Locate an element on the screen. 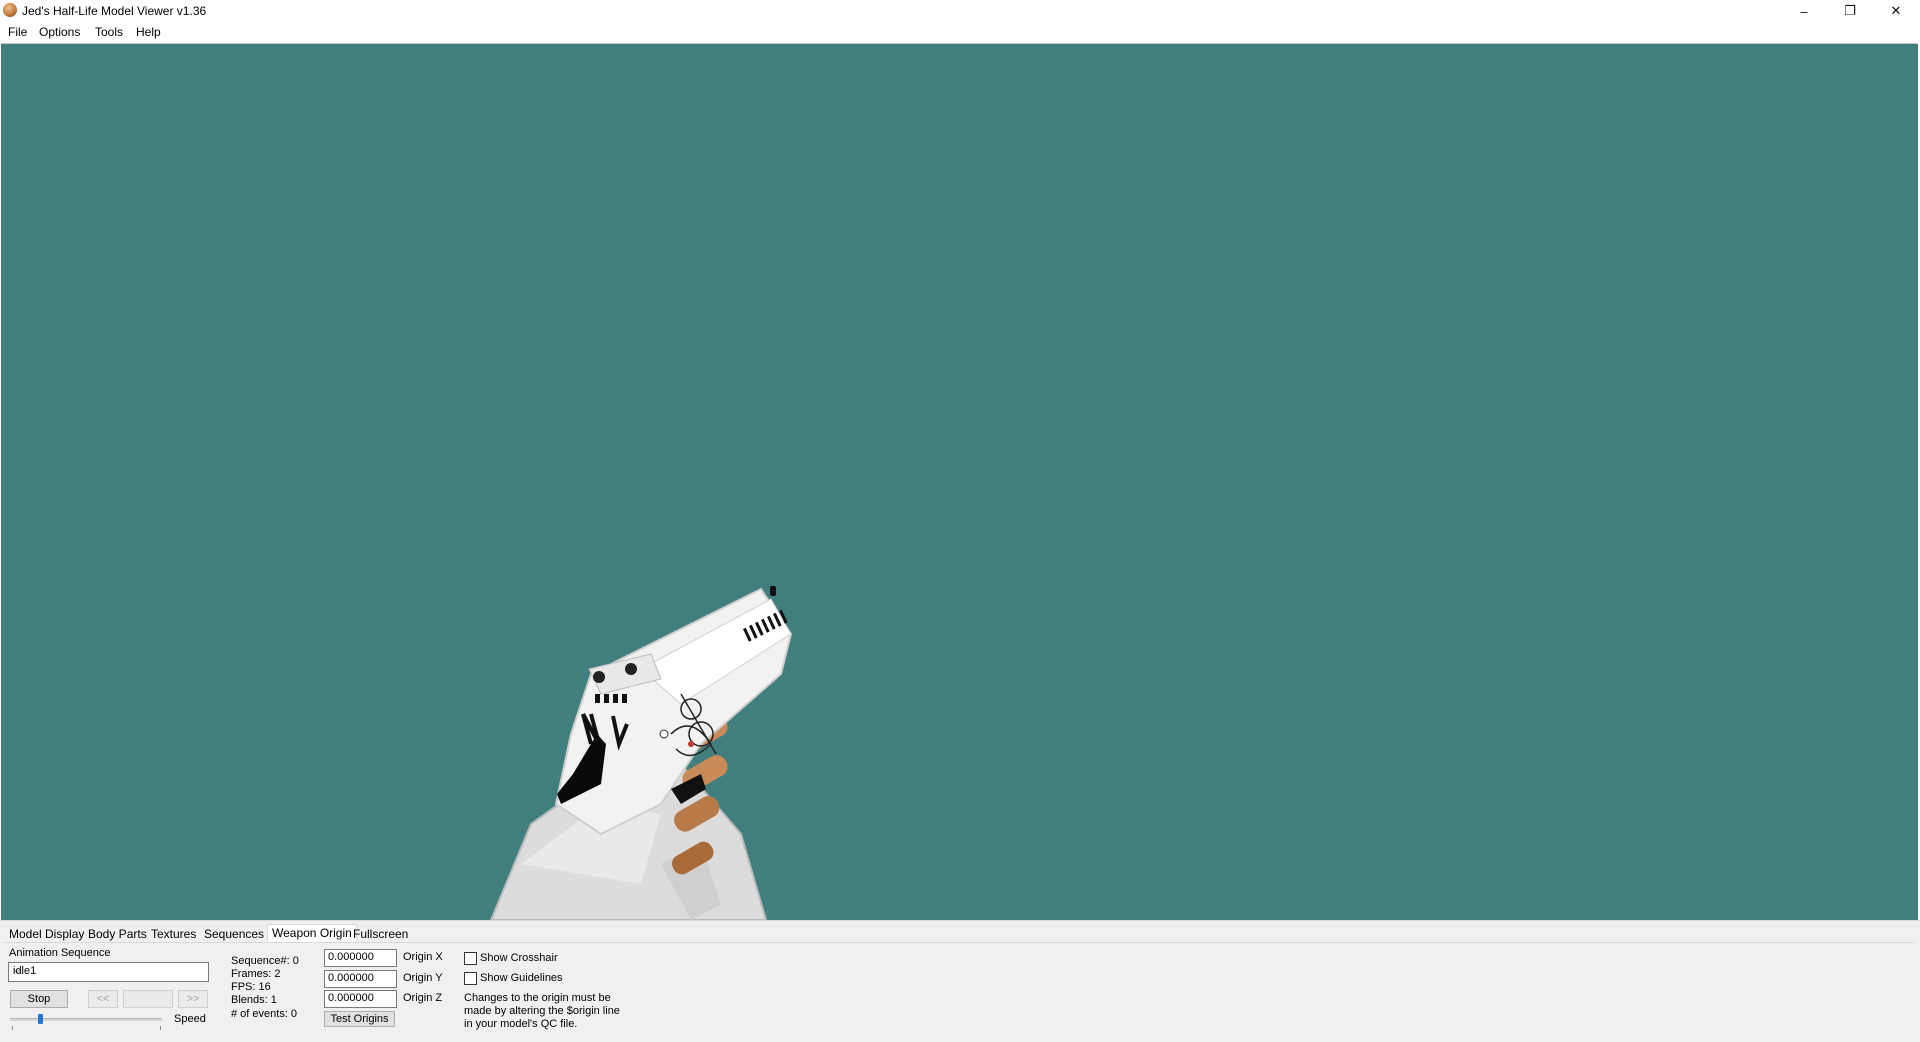 The image size is (1920, 1042). origin-z-value: 0.000000 is located at coordinates (351, 998).